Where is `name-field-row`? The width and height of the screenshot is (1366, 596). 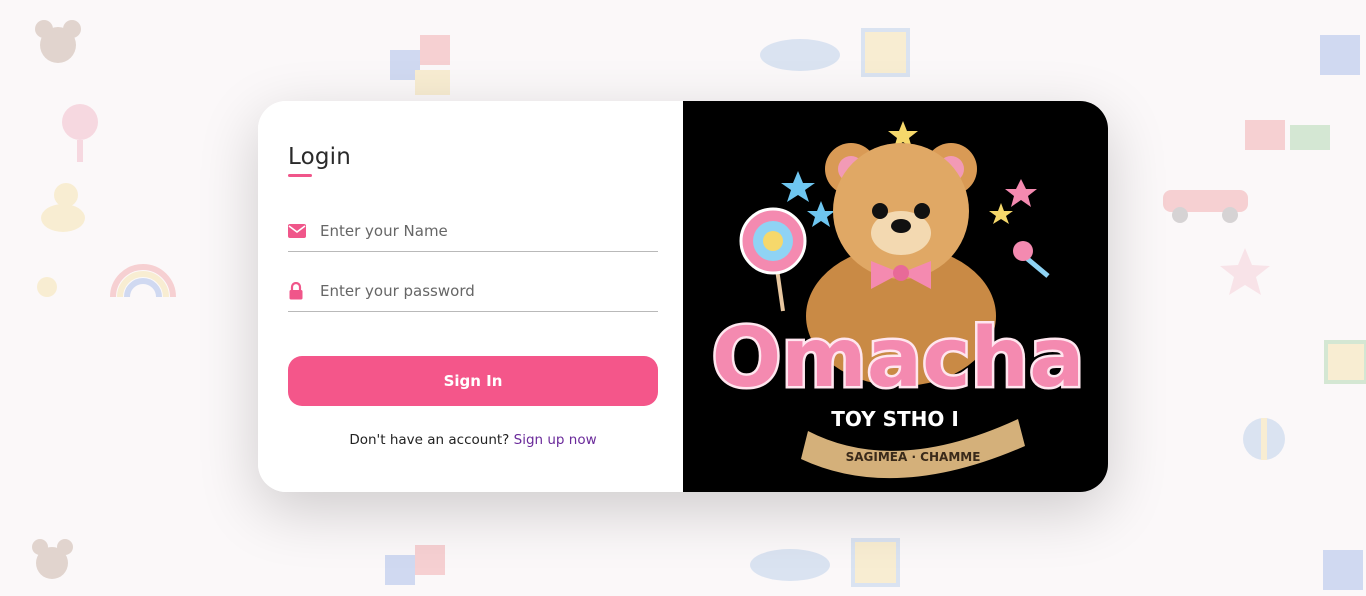 name-field-row is located at coordinates (473, 231).